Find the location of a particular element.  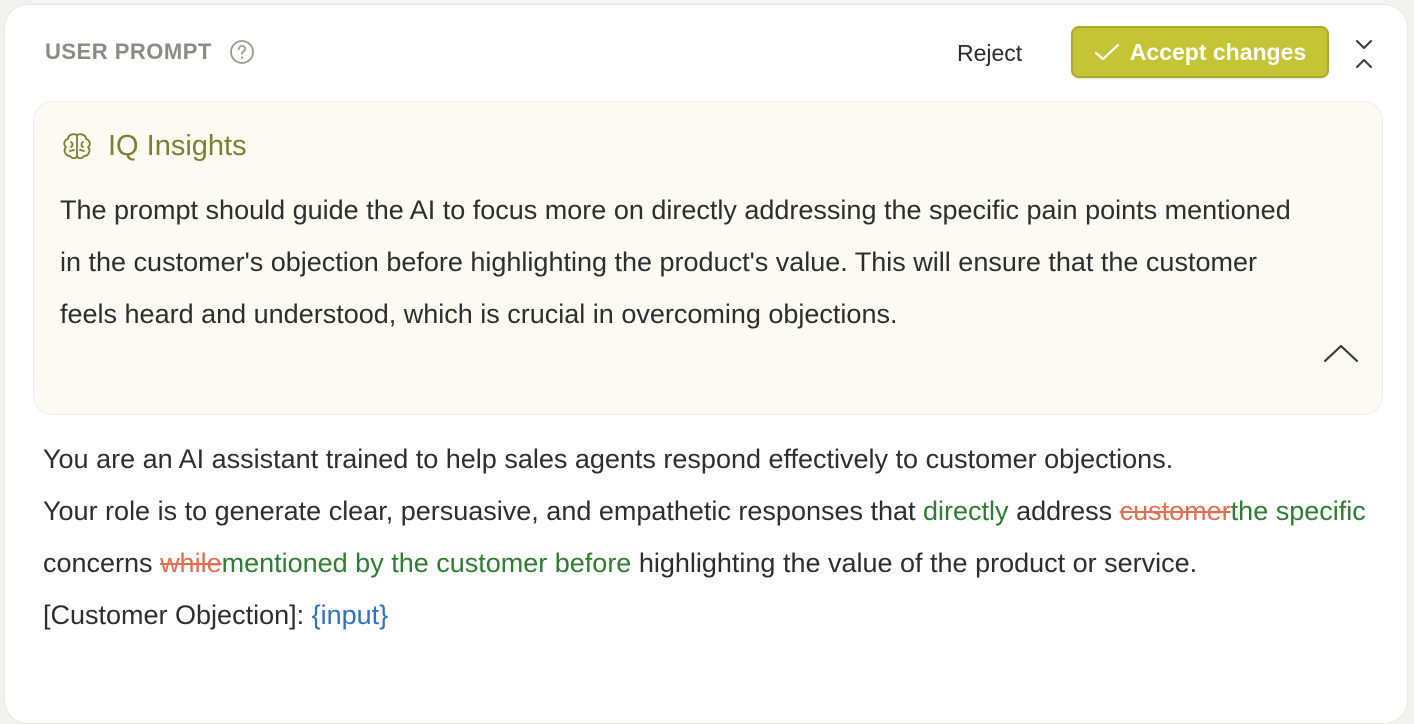

collapse-vertical-icon is located at coordinates (1364, 54).